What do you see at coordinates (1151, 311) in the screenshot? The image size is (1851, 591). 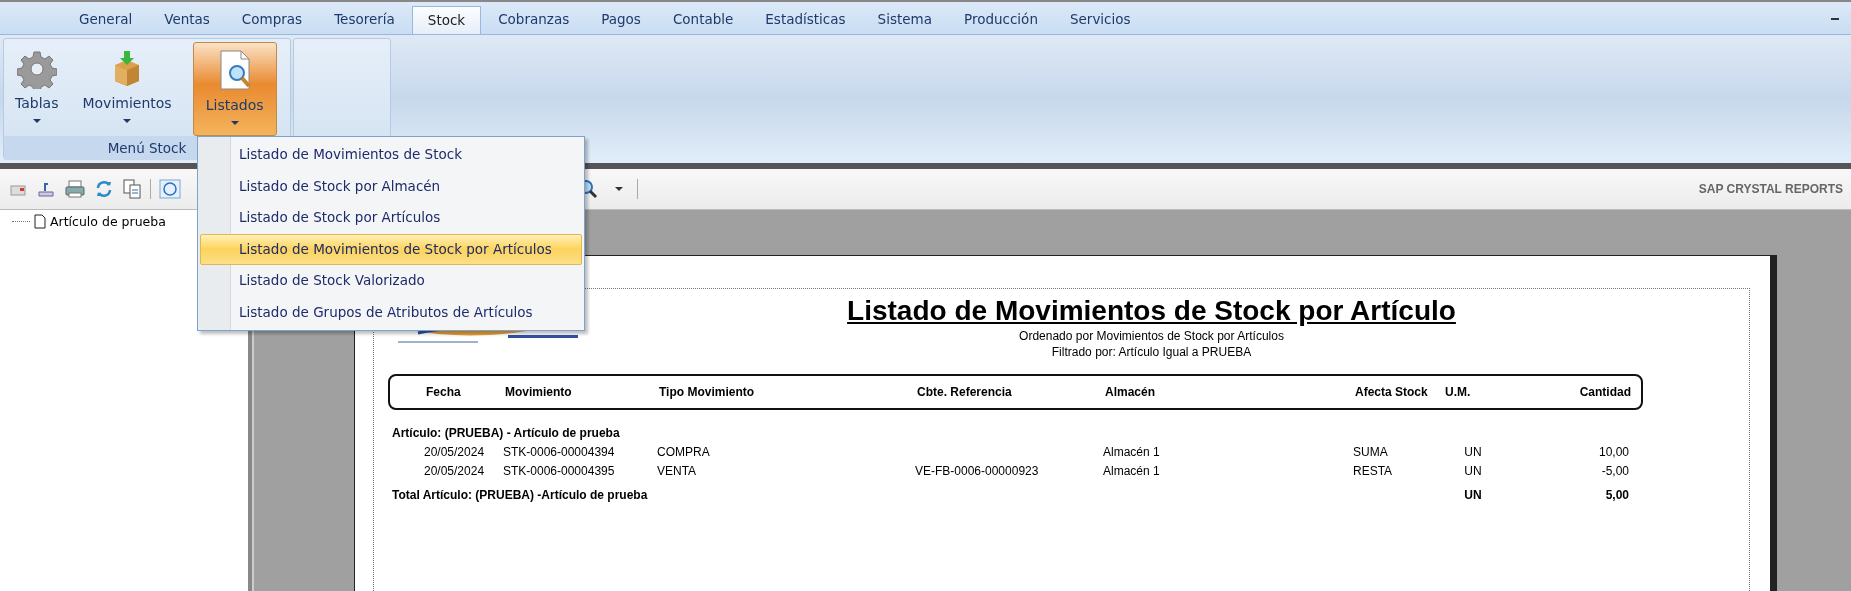 I see `report-title: Listado de Movimientos de Stock por Artículo` at bounding box center [1151, 311].